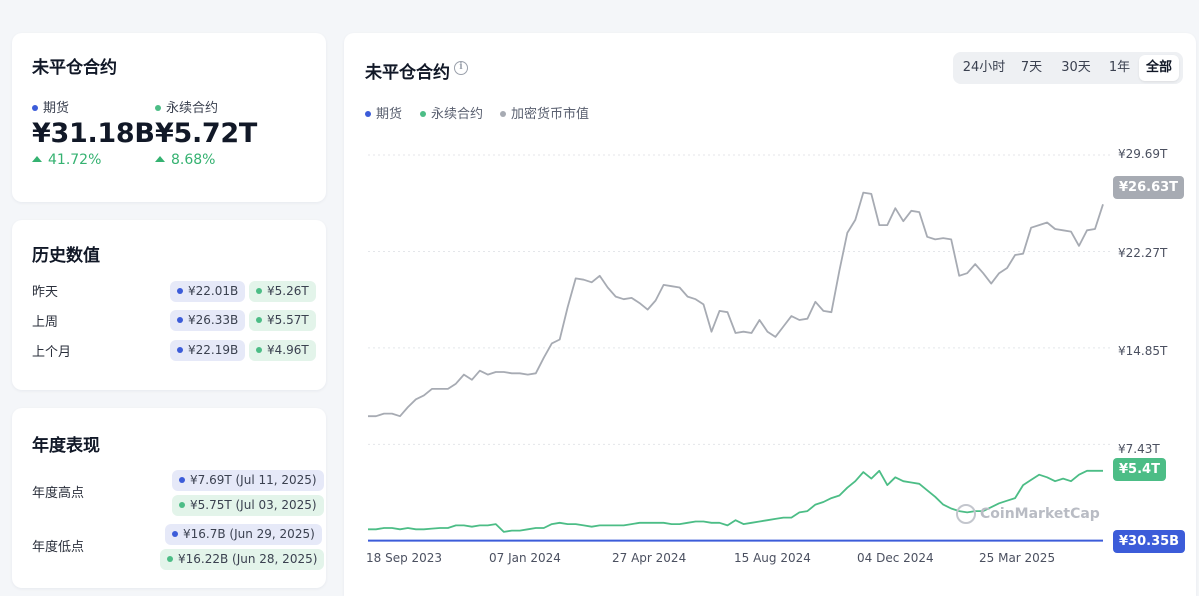 This screenshot has width=1199, height=596. I want to click on x-tick-label: 27 Apr 2024, so click(649, 558).